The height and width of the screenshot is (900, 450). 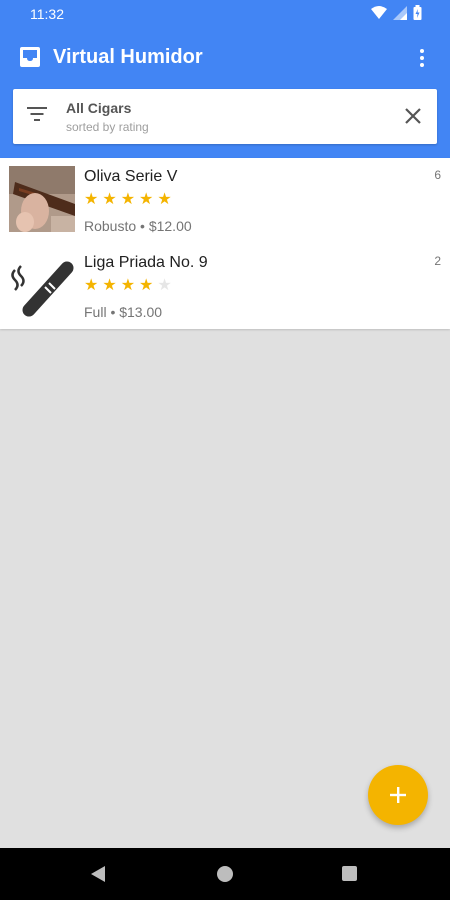 I want to click on filter-title: All Cigars, so click(x=99, y=108).